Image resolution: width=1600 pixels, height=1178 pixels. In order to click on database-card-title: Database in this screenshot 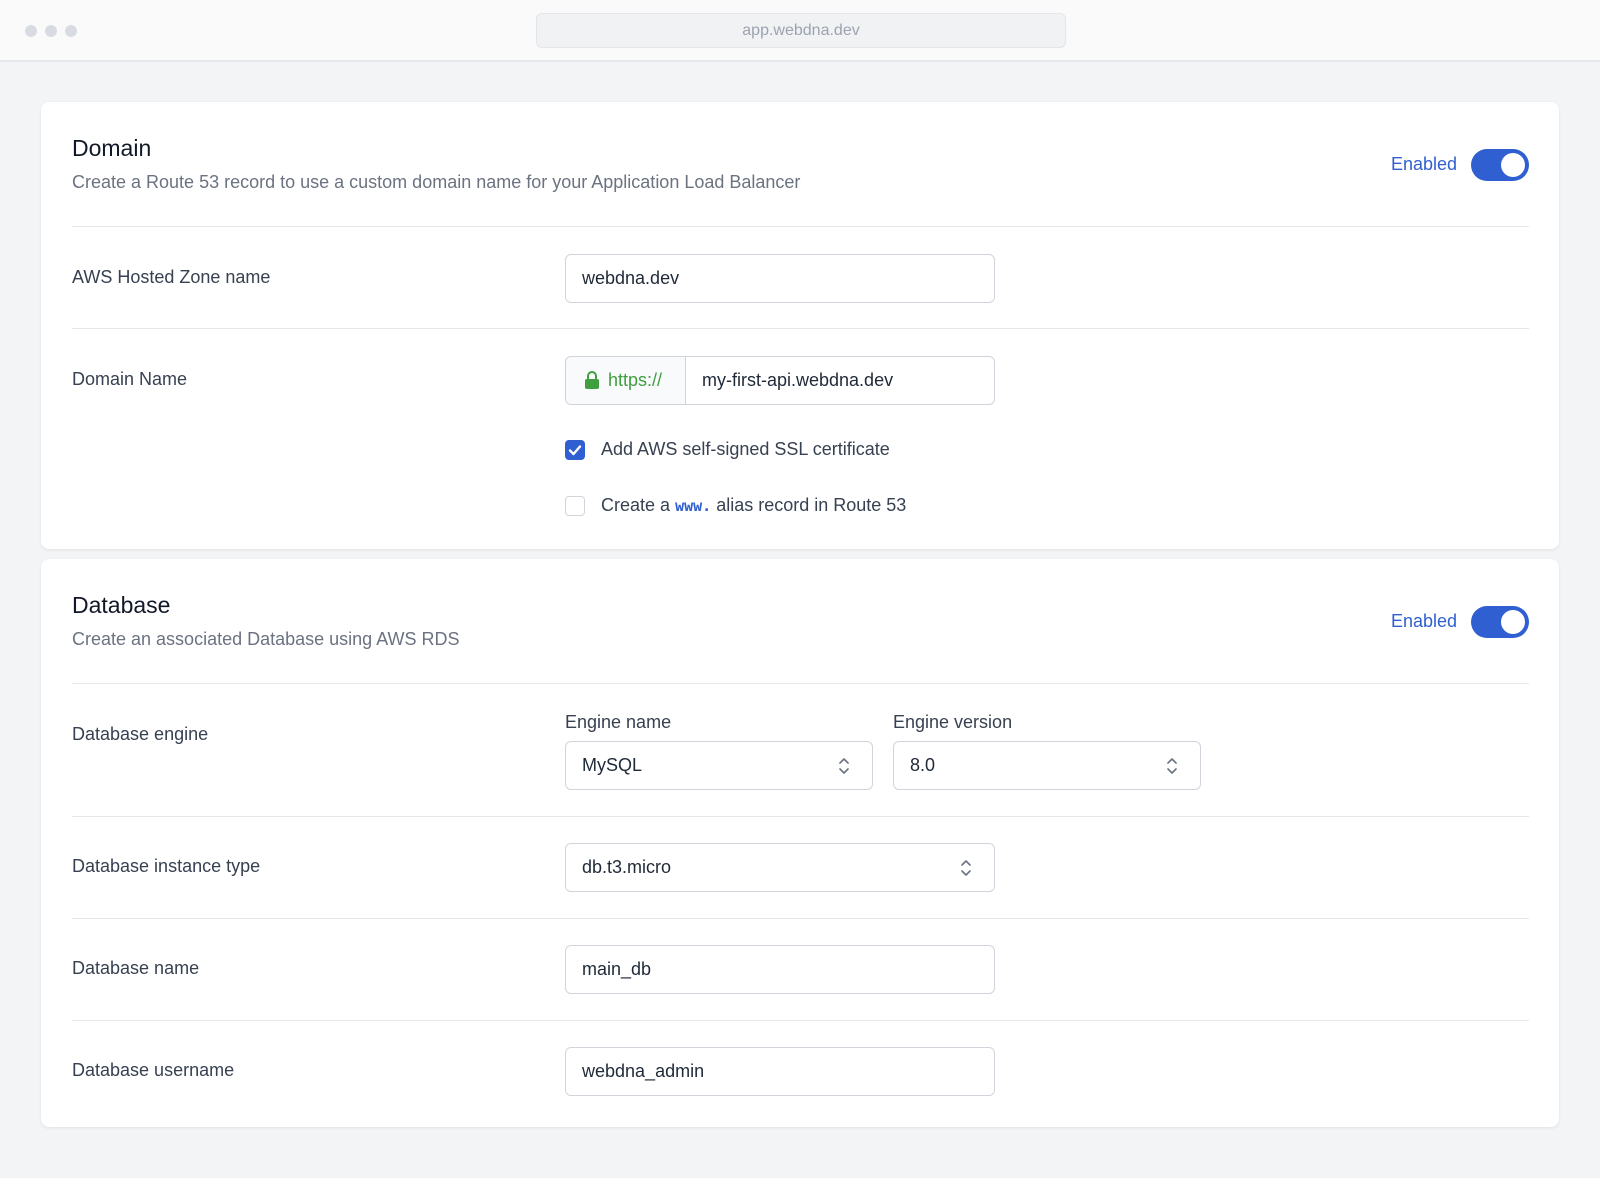, I will do `click(121, 605)`.